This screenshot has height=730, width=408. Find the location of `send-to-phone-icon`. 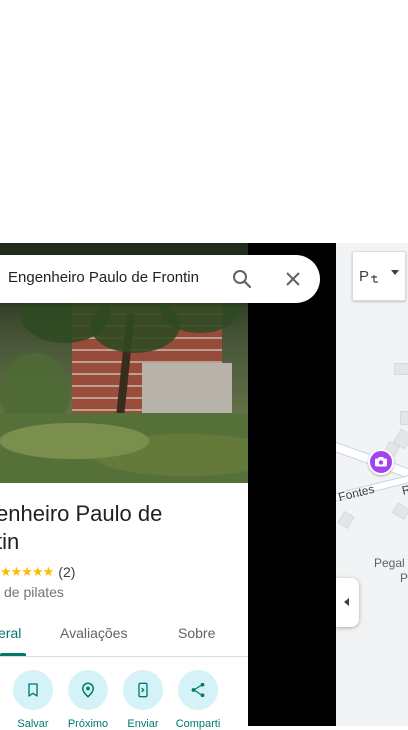

send-to-phone-icon is located at coordinates (143, 690).